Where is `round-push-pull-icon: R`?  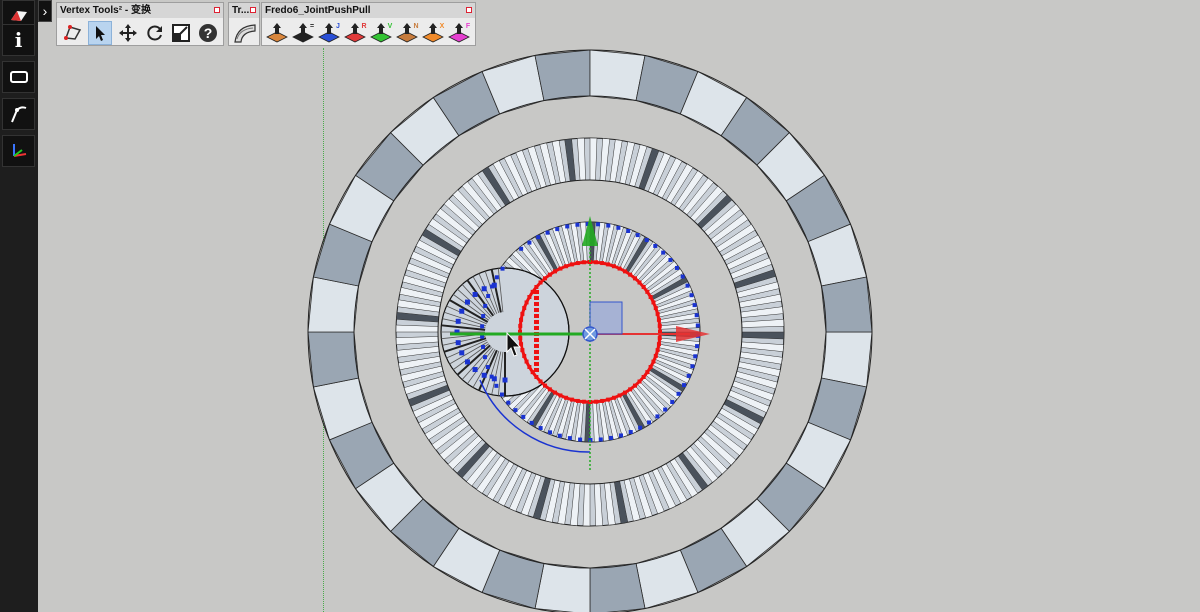
round-push-pull-icon: R is located at coordinates (355, 33).